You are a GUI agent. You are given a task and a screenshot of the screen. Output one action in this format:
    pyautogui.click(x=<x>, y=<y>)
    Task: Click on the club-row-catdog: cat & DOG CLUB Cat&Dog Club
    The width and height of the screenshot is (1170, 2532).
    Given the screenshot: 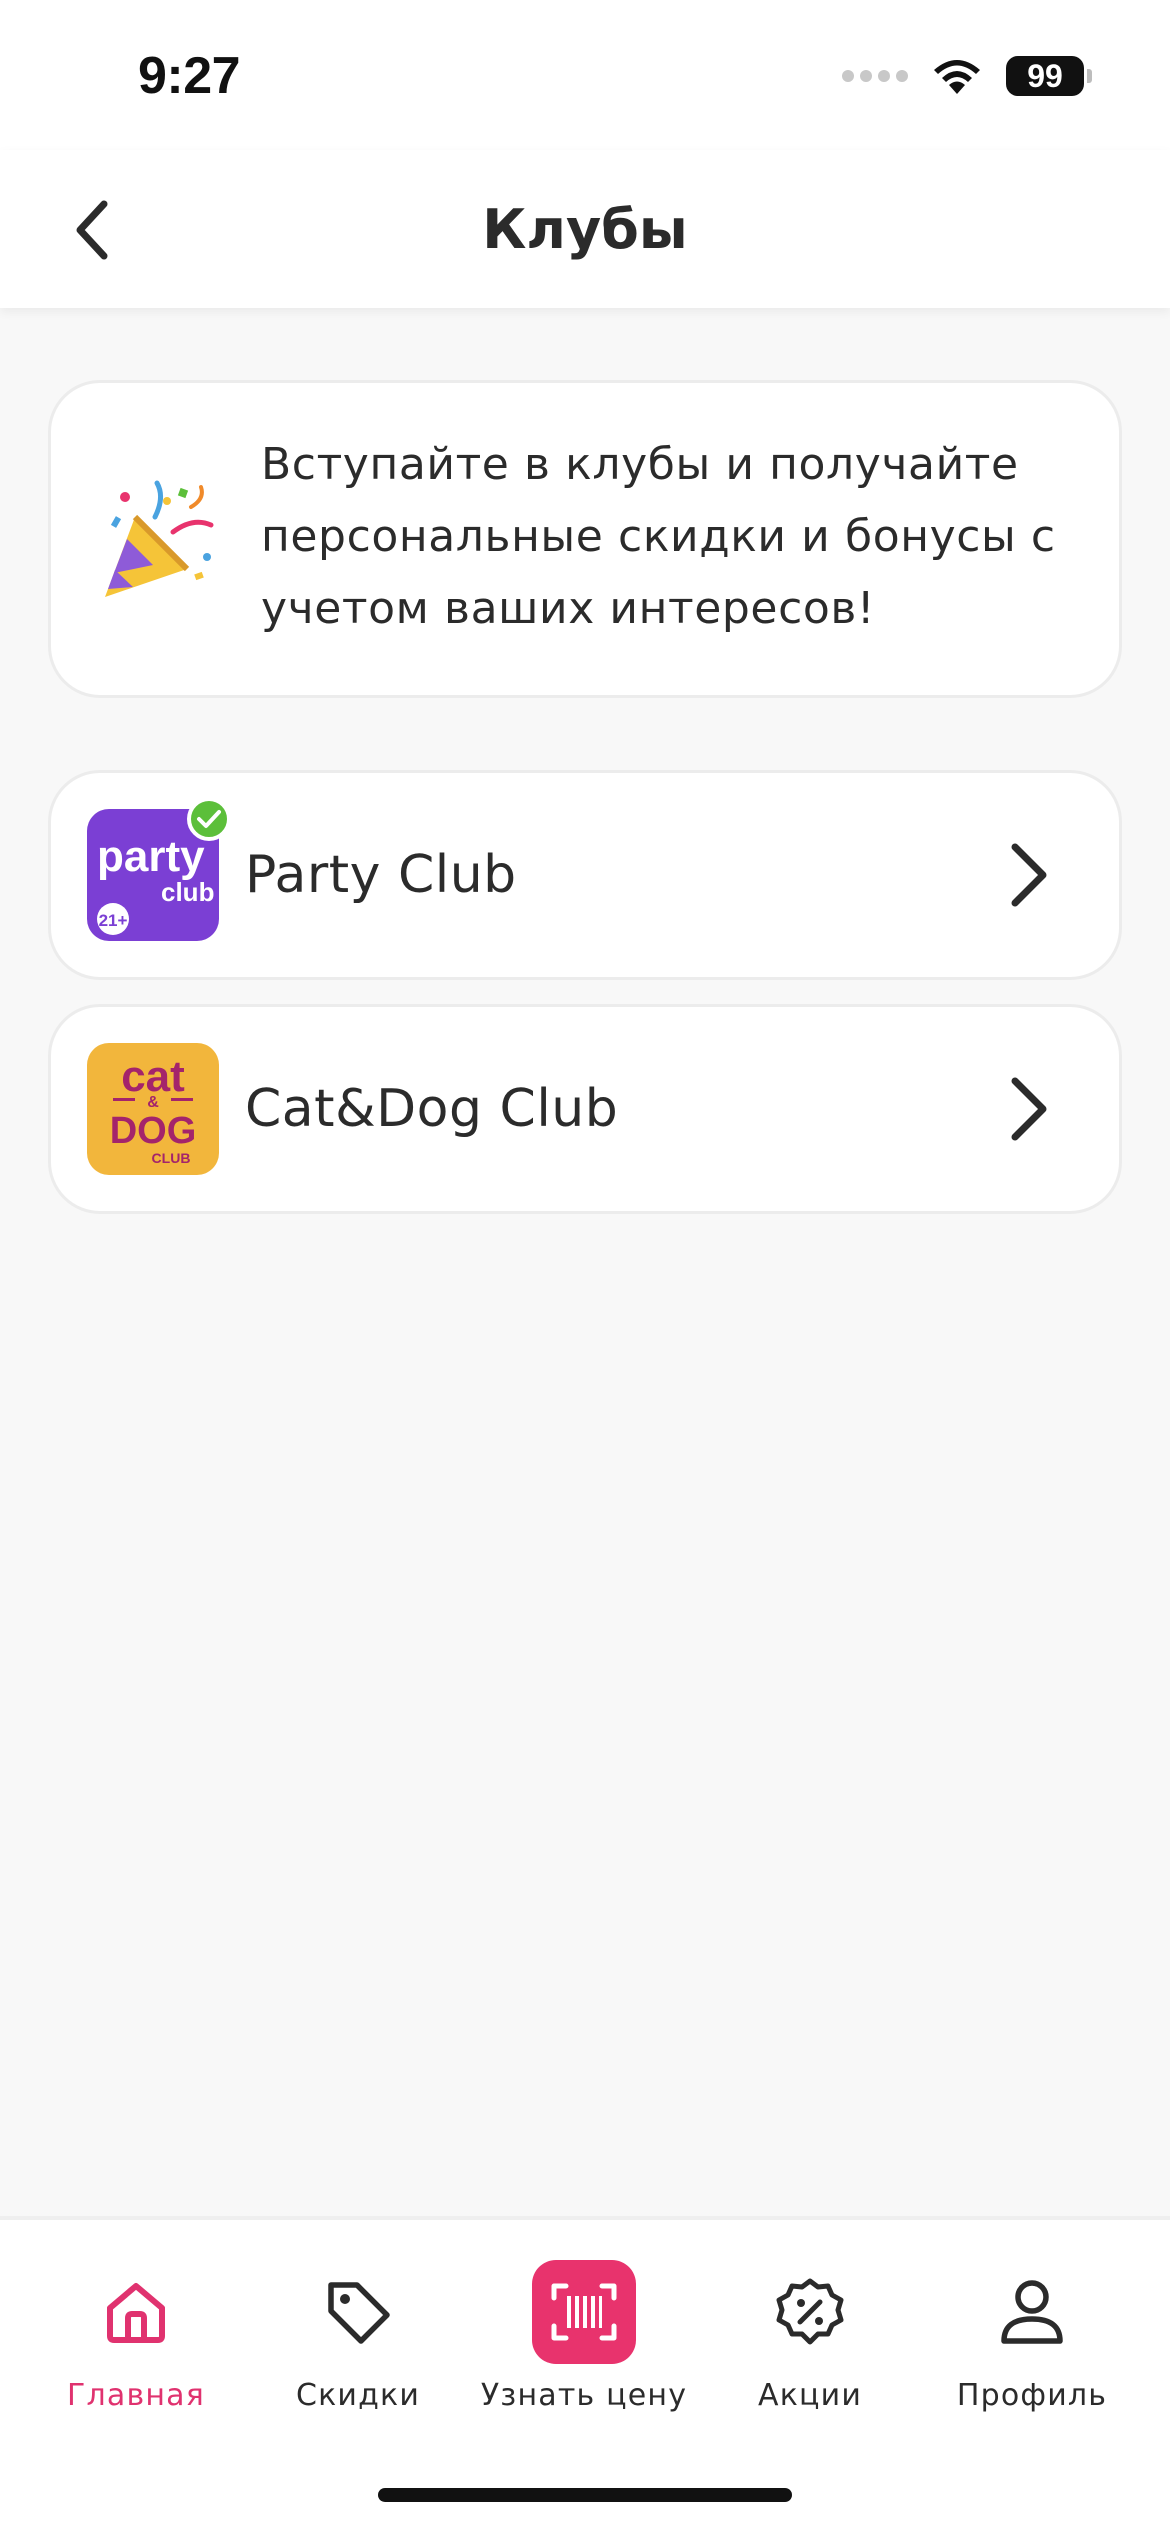 What is the action you would take?
    pyautogui.click(x=585, y=1109)
    